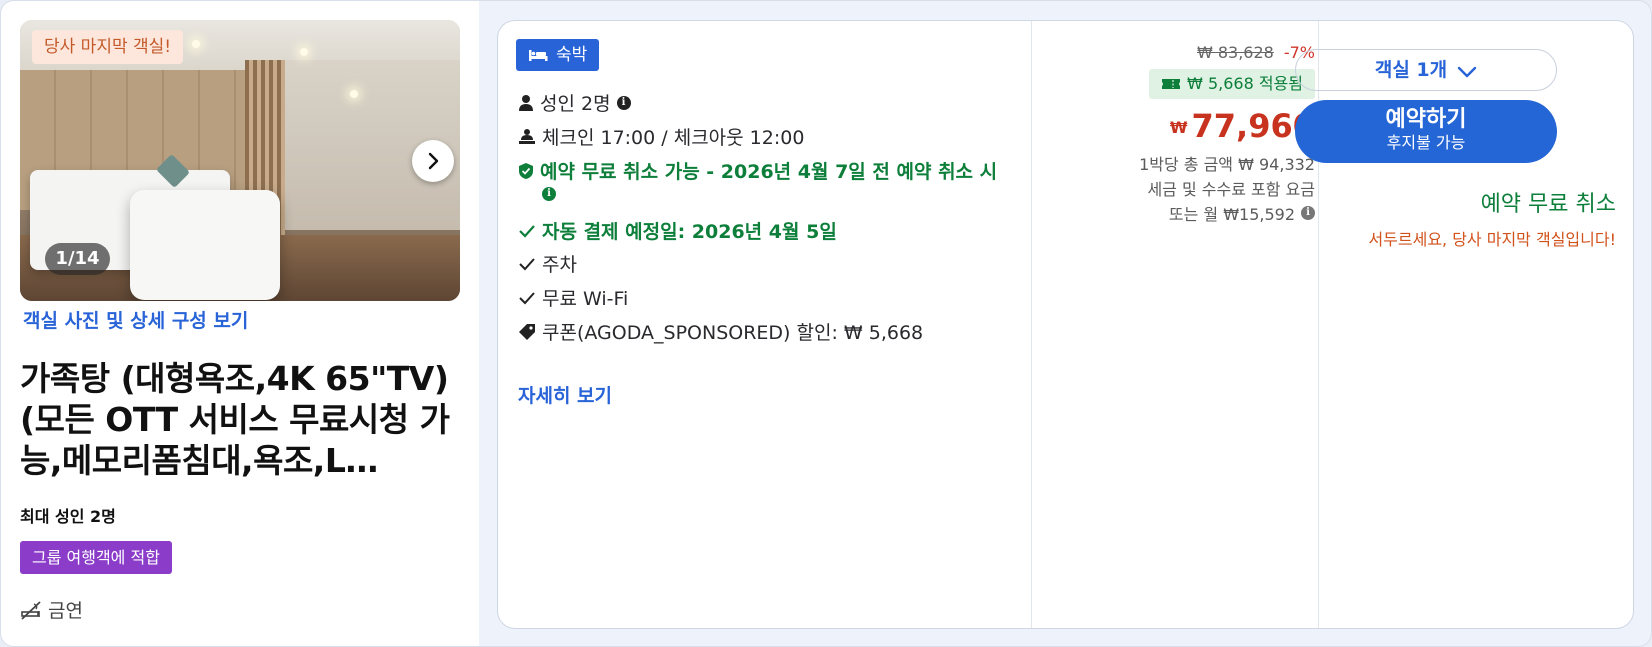  What do you see at coordinates (559, 265) in the screenshot?
I see `parking-label: 주차` at bounding box center [559, 265].